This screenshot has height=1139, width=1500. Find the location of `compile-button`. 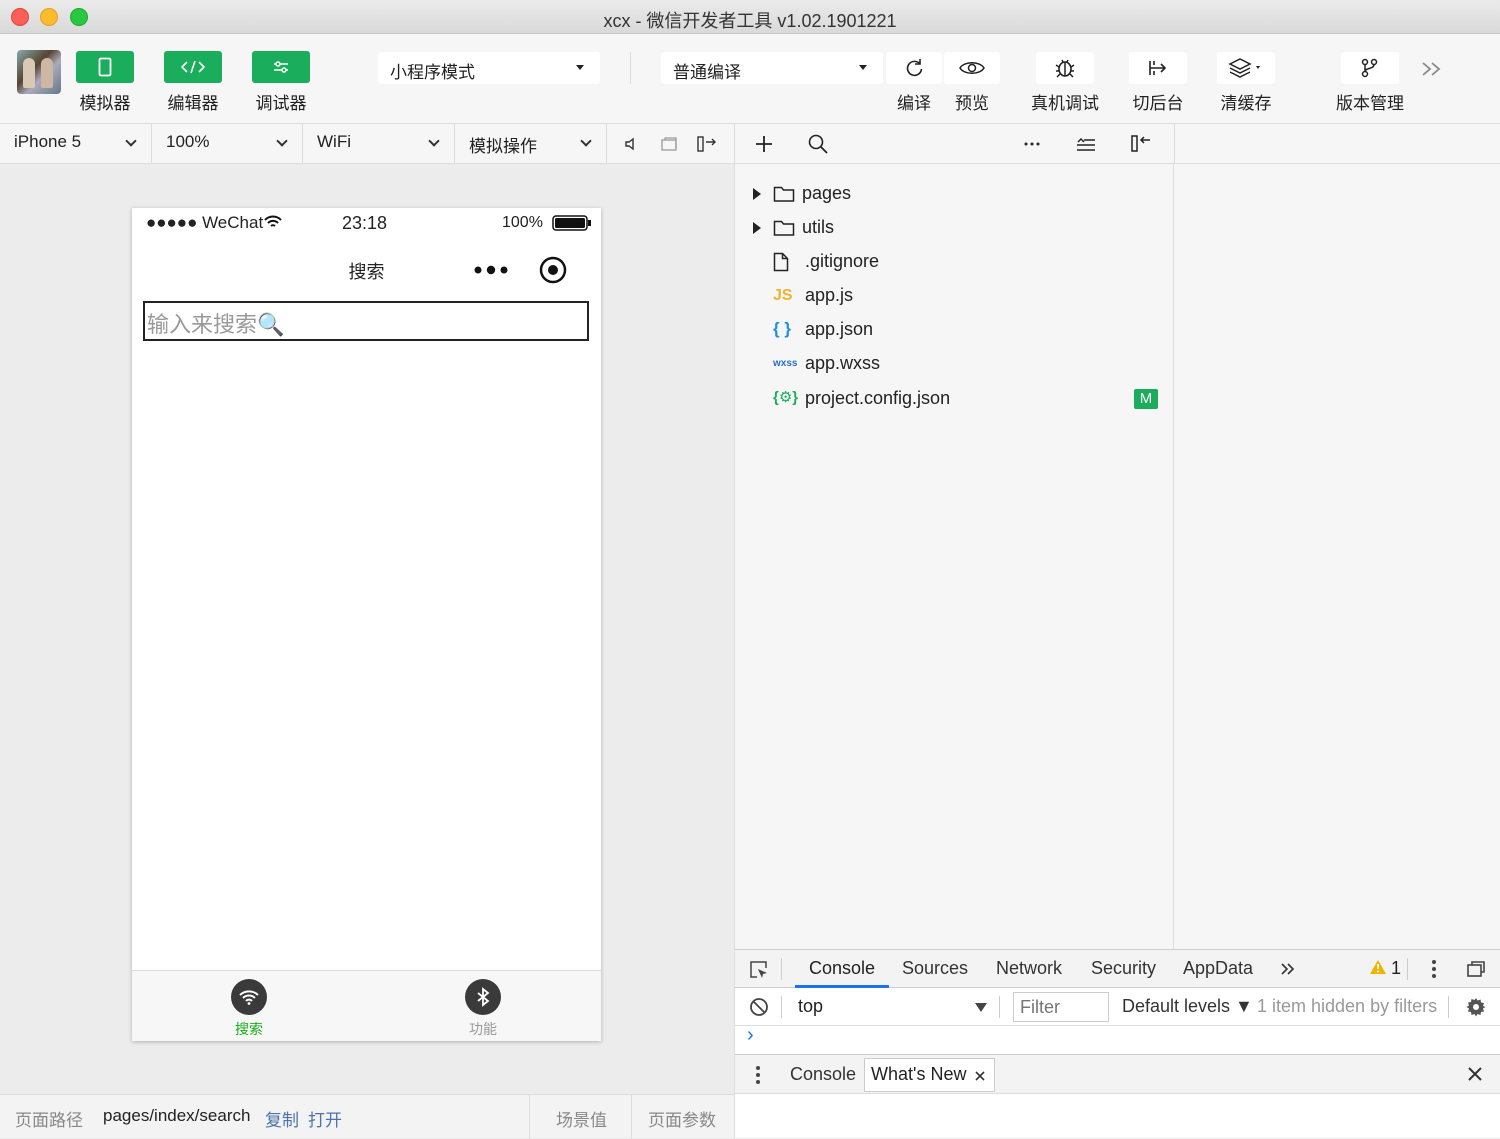

compile-button is located at coordinates (914, 68).